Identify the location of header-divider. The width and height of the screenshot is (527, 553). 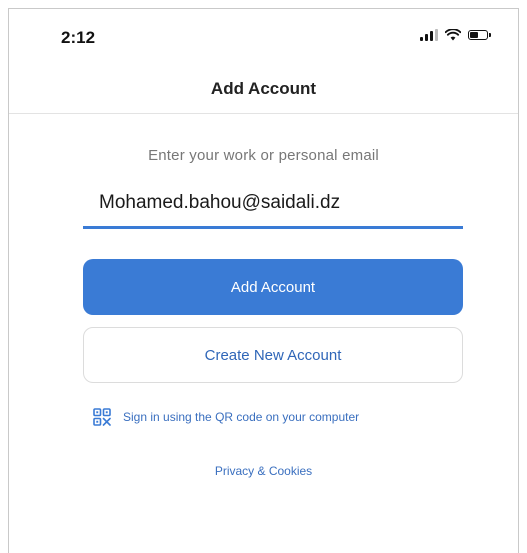
(263, 113).